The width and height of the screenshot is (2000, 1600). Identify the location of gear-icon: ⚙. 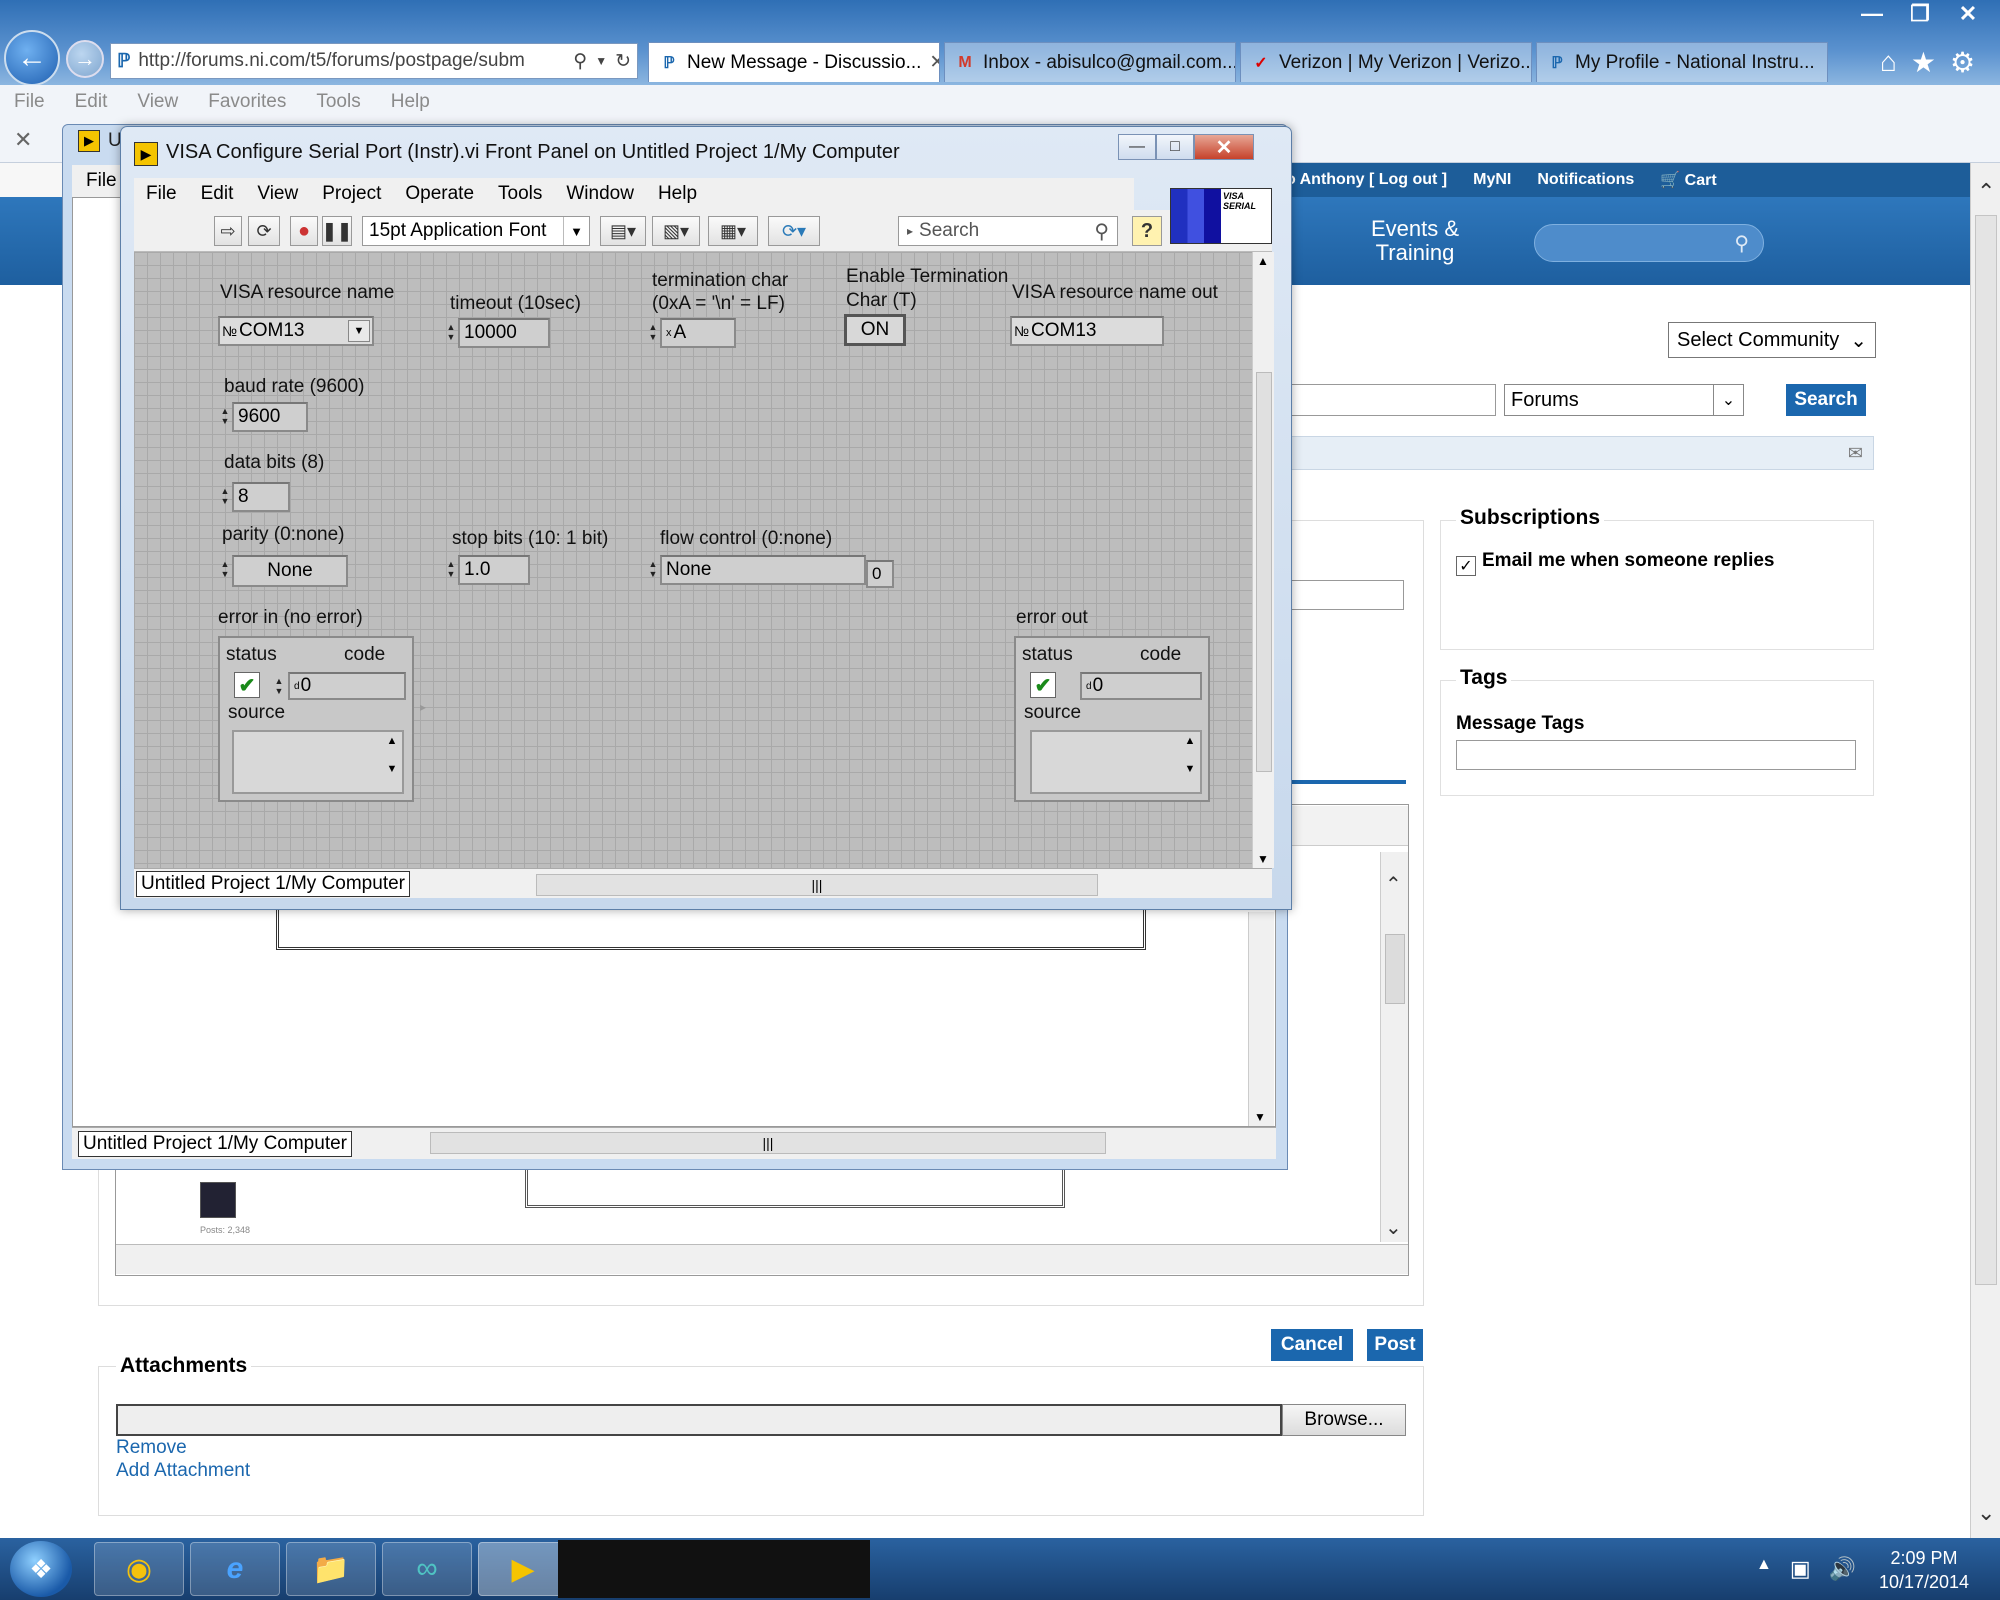
(1962, 62).